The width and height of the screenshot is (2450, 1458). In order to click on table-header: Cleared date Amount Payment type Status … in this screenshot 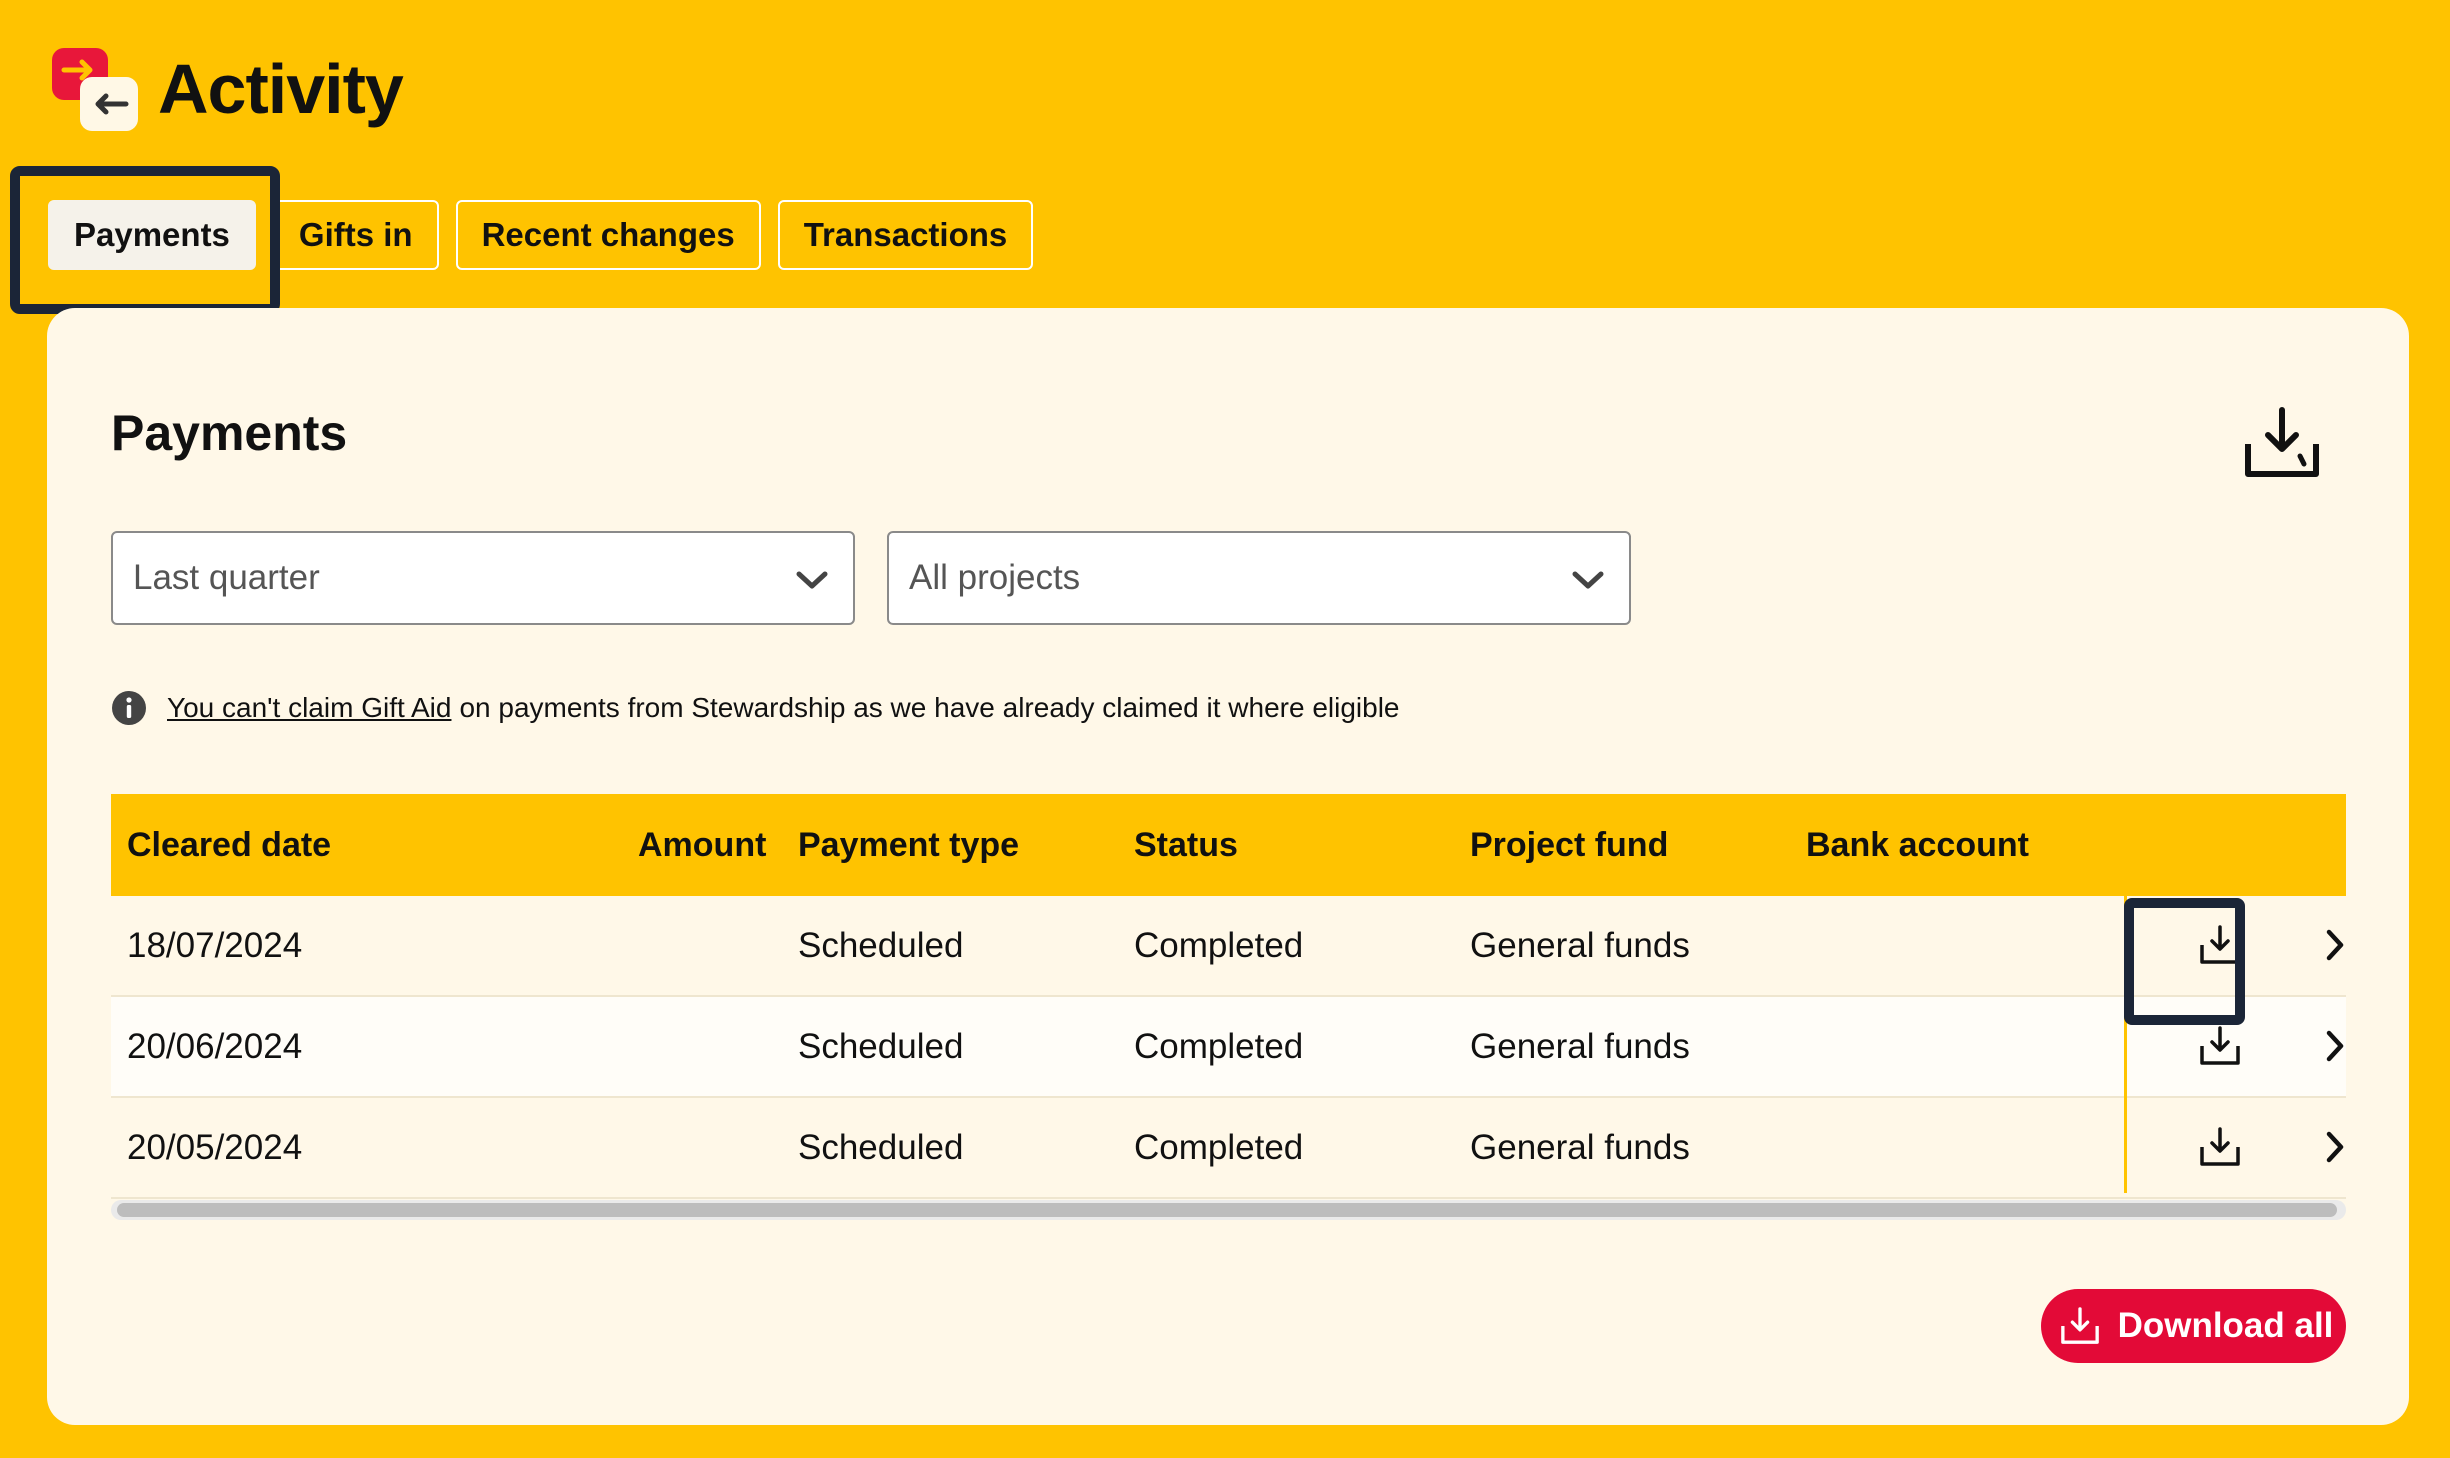, I will do `click(1228, 845)`.